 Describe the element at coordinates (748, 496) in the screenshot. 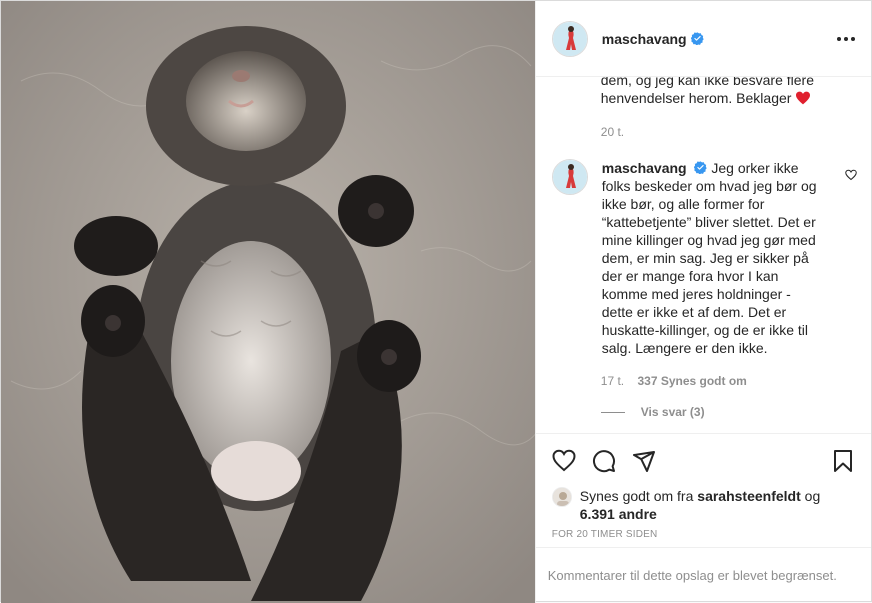

I see `liker-username: sarahsteenfeldt` at that location.